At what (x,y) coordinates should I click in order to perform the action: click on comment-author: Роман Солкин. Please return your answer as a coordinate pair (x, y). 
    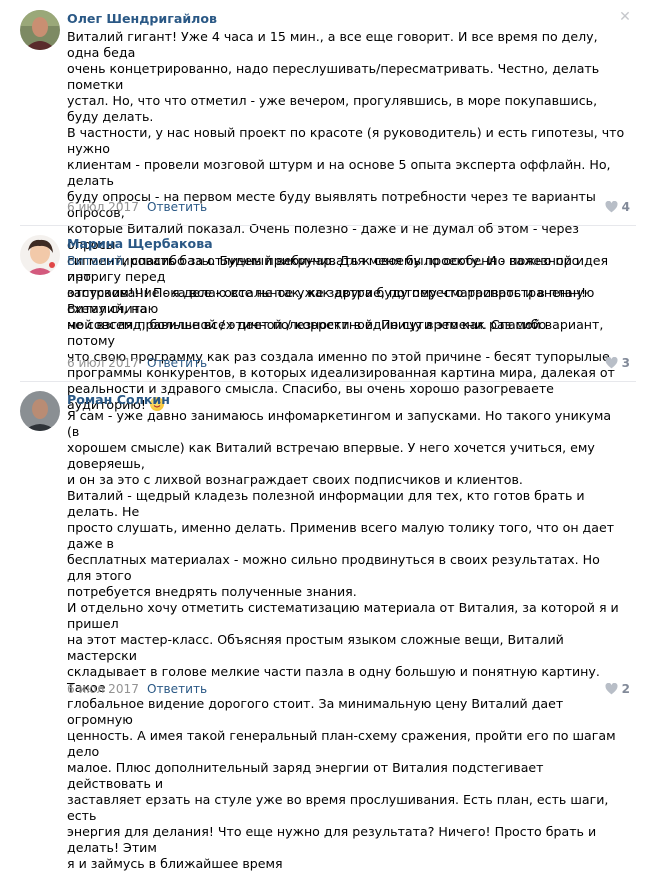
    Looking at the image, I should click on (118, 399).